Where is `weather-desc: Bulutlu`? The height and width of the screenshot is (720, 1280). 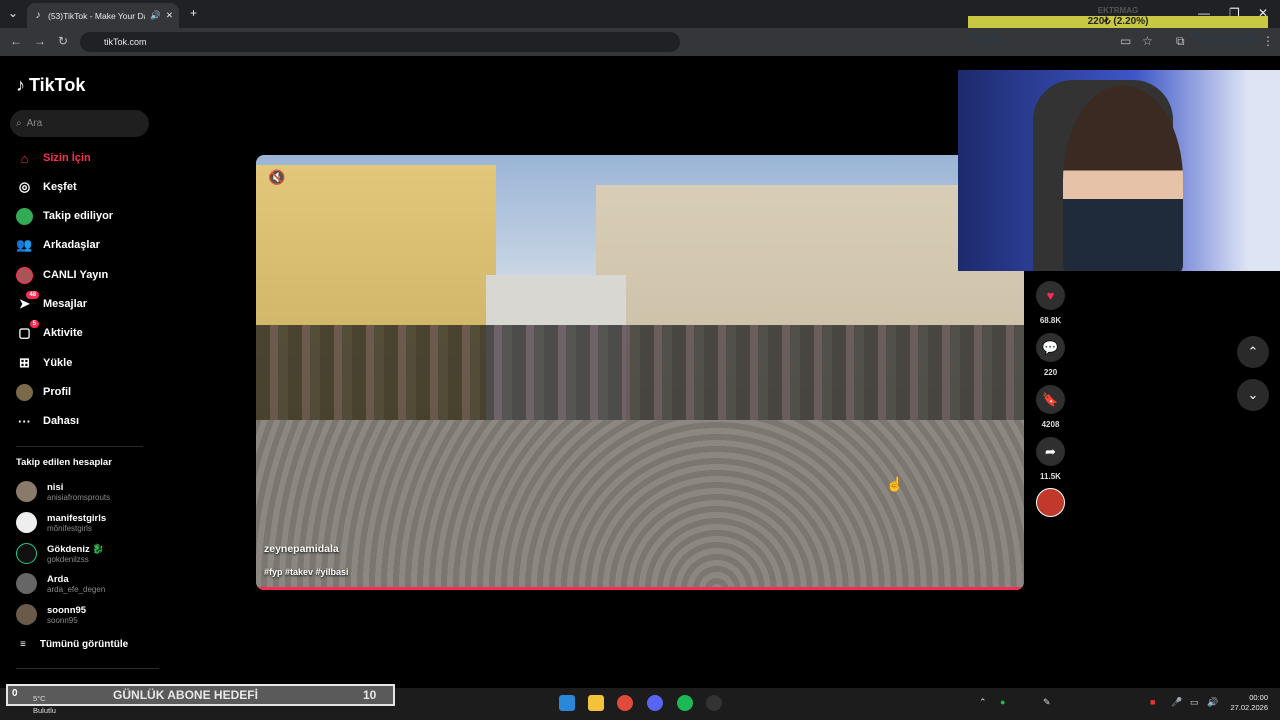 weather-desc: Bulutlu is located at coordinates (44, 710).